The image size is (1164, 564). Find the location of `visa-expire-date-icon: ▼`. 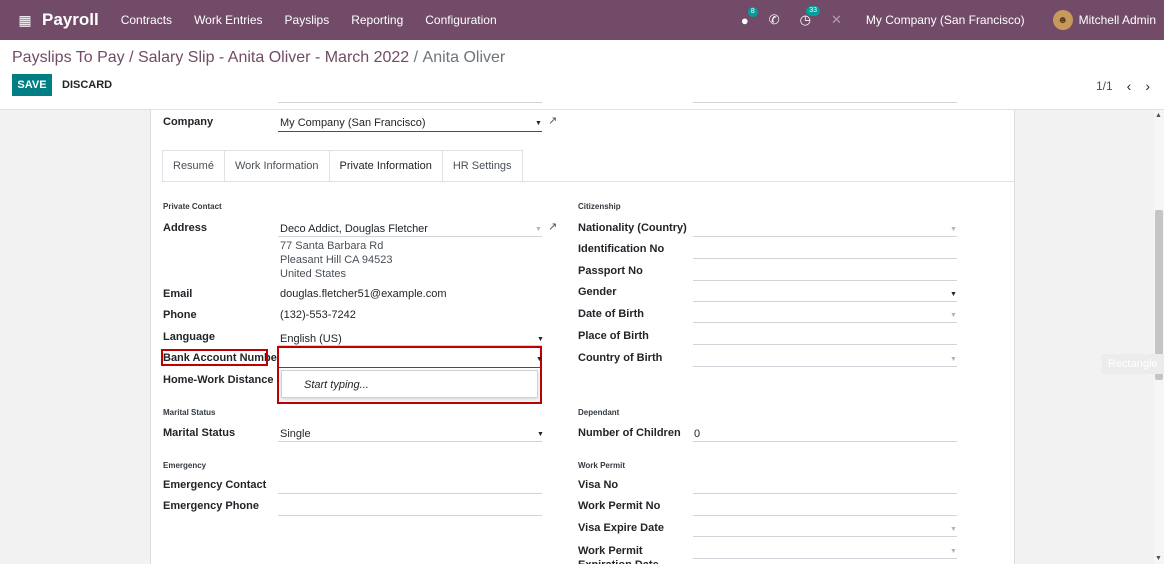

visa-expire-date-icon: ▼ is located at coordinates (953, 529).